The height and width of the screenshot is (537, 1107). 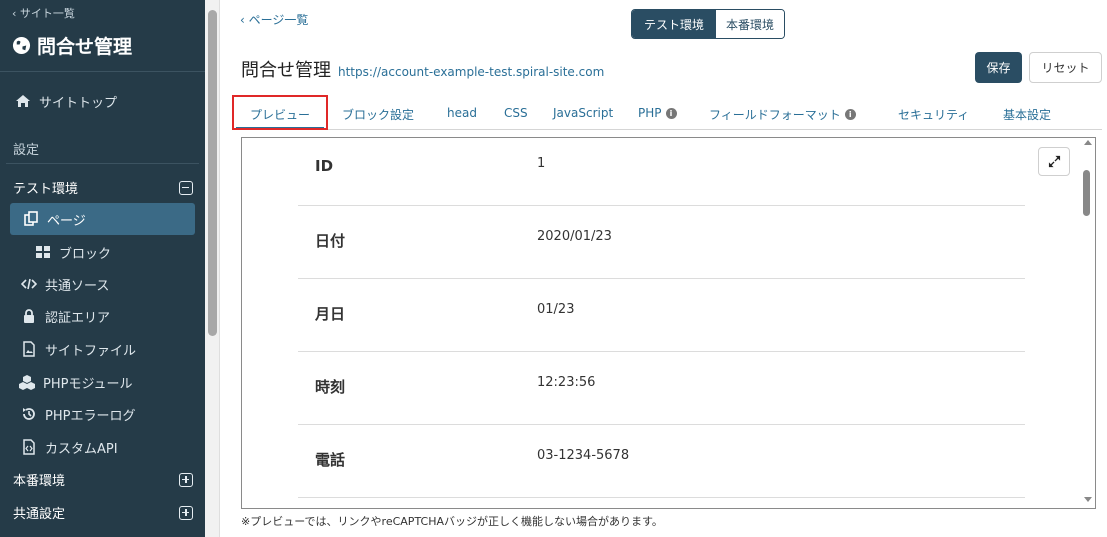 I want to click on tab-basic-settings: 基本設定, so click(x=1027, y=114).